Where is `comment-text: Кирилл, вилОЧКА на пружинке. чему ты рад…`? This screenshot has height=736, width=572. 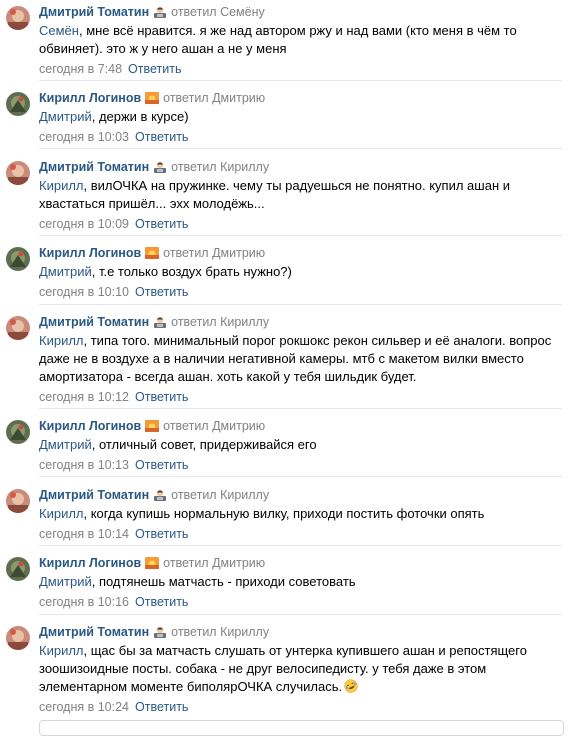
comment-text: Кирилл, вилОЧКА на пружинке. чему ты рад… is located at coordinates (274, 194).